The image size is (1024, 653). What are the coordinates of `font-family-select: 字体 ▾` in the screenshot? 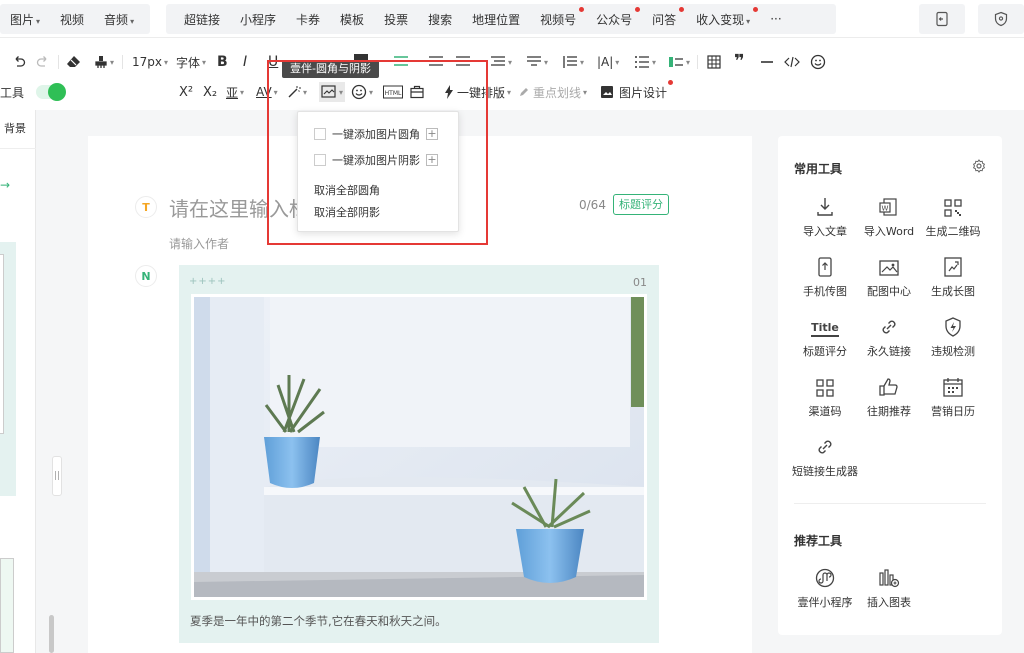 It's located at (191, 62).